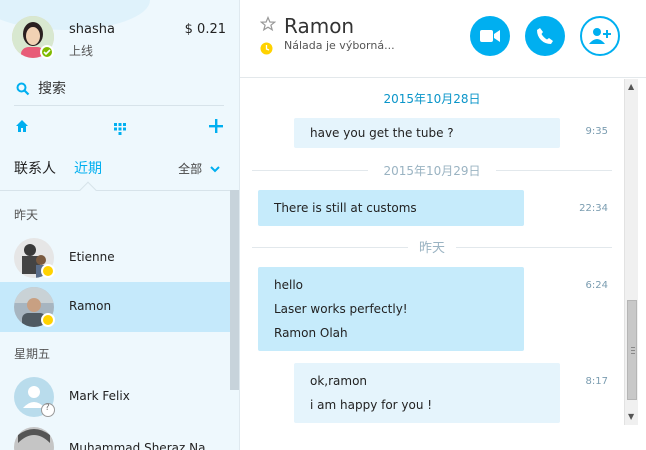  I want to click on scroll-down-arrow-icon: ▼, so click(631, 416).